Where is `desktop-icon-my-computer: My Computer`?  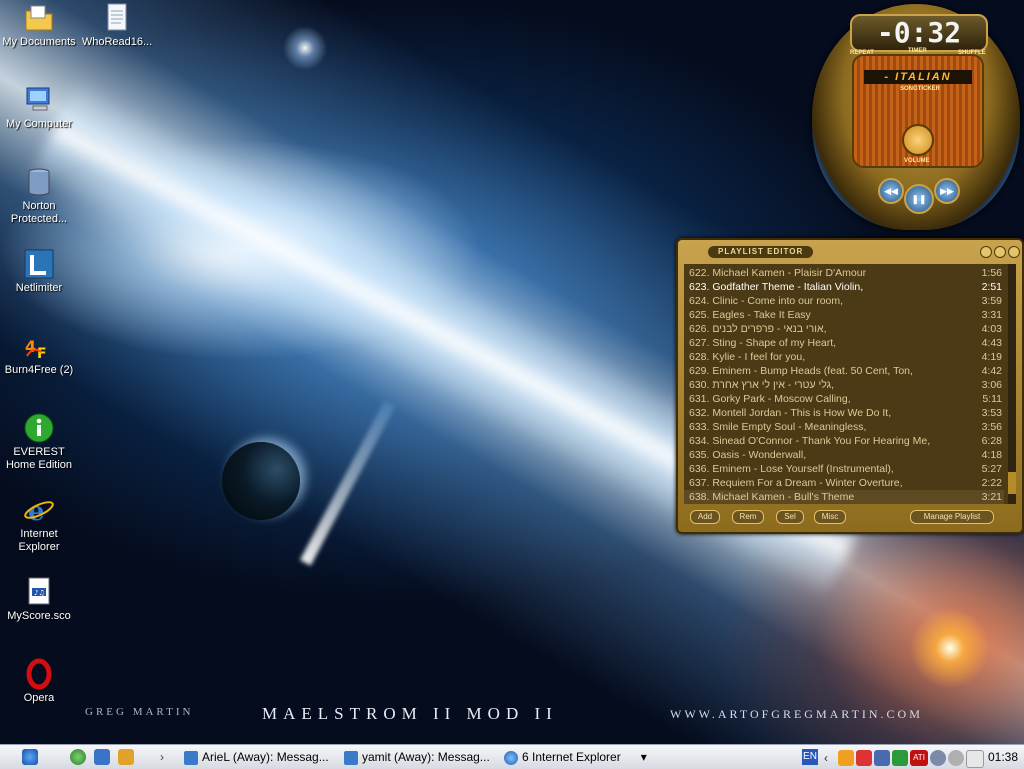
desktop-icon-my-computer: My Computer is located at coordinates (39, 107).